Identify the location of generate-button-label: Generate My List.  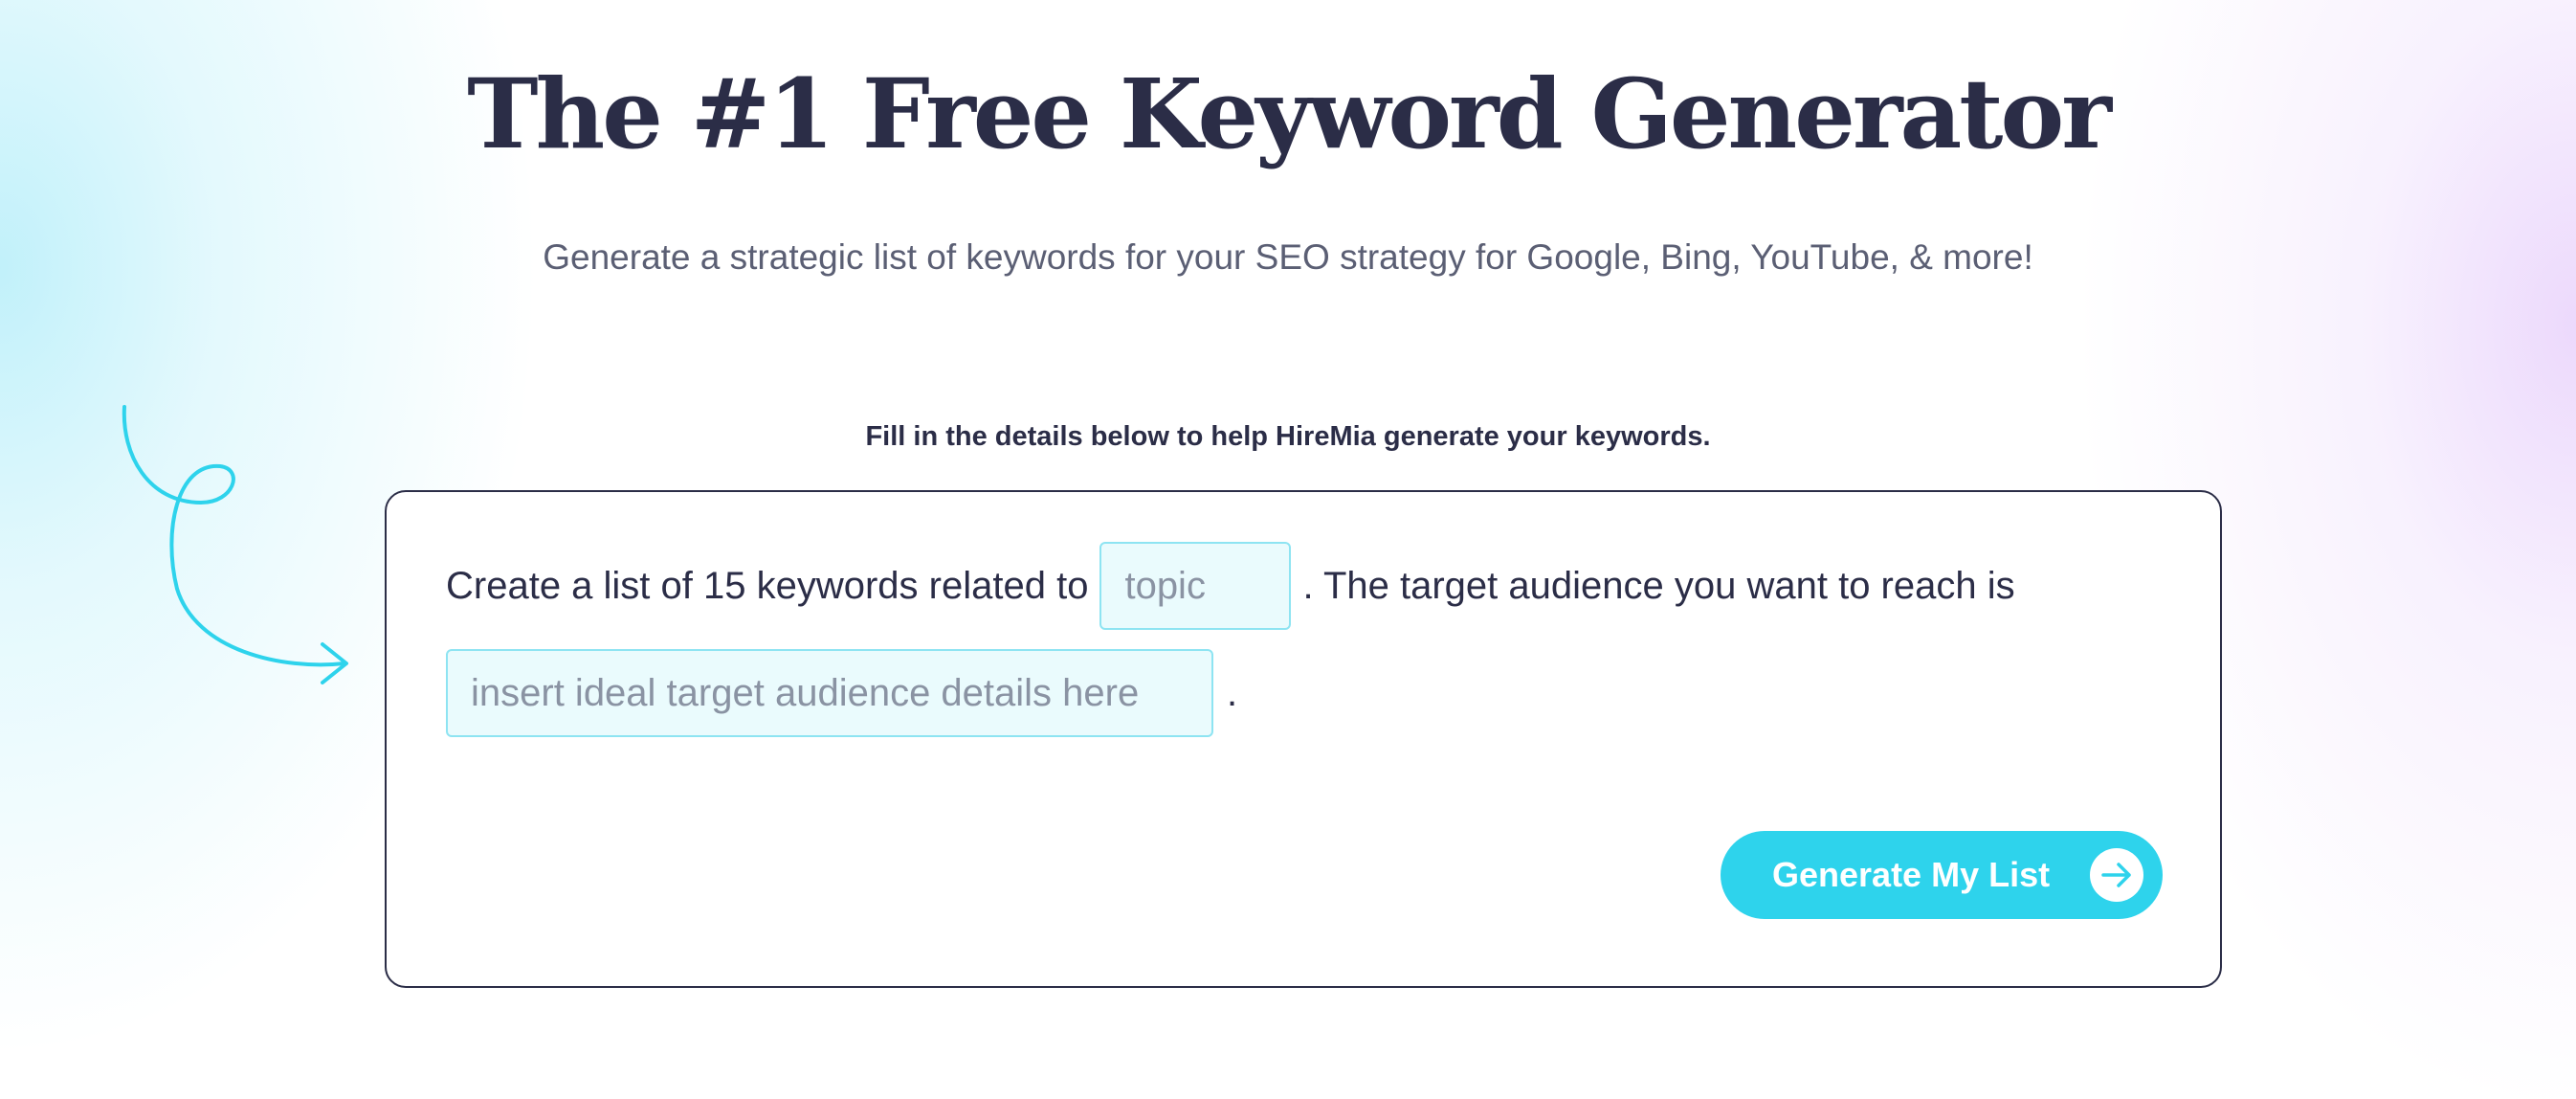
(1911, 874).